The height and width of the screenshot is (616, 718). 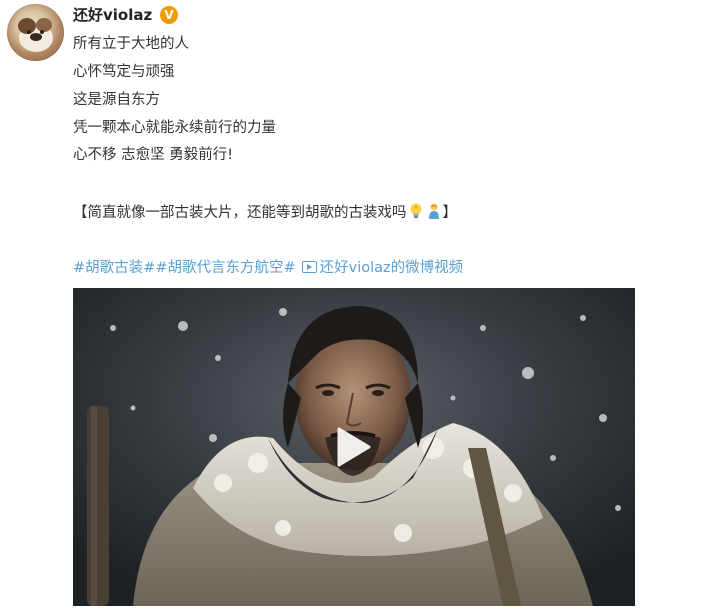 What do you see at coordinates (225, 268) in the screenshot?
I see `hashtag-link: #胡歌代言东方航空#` at bounding box center [225, 268].